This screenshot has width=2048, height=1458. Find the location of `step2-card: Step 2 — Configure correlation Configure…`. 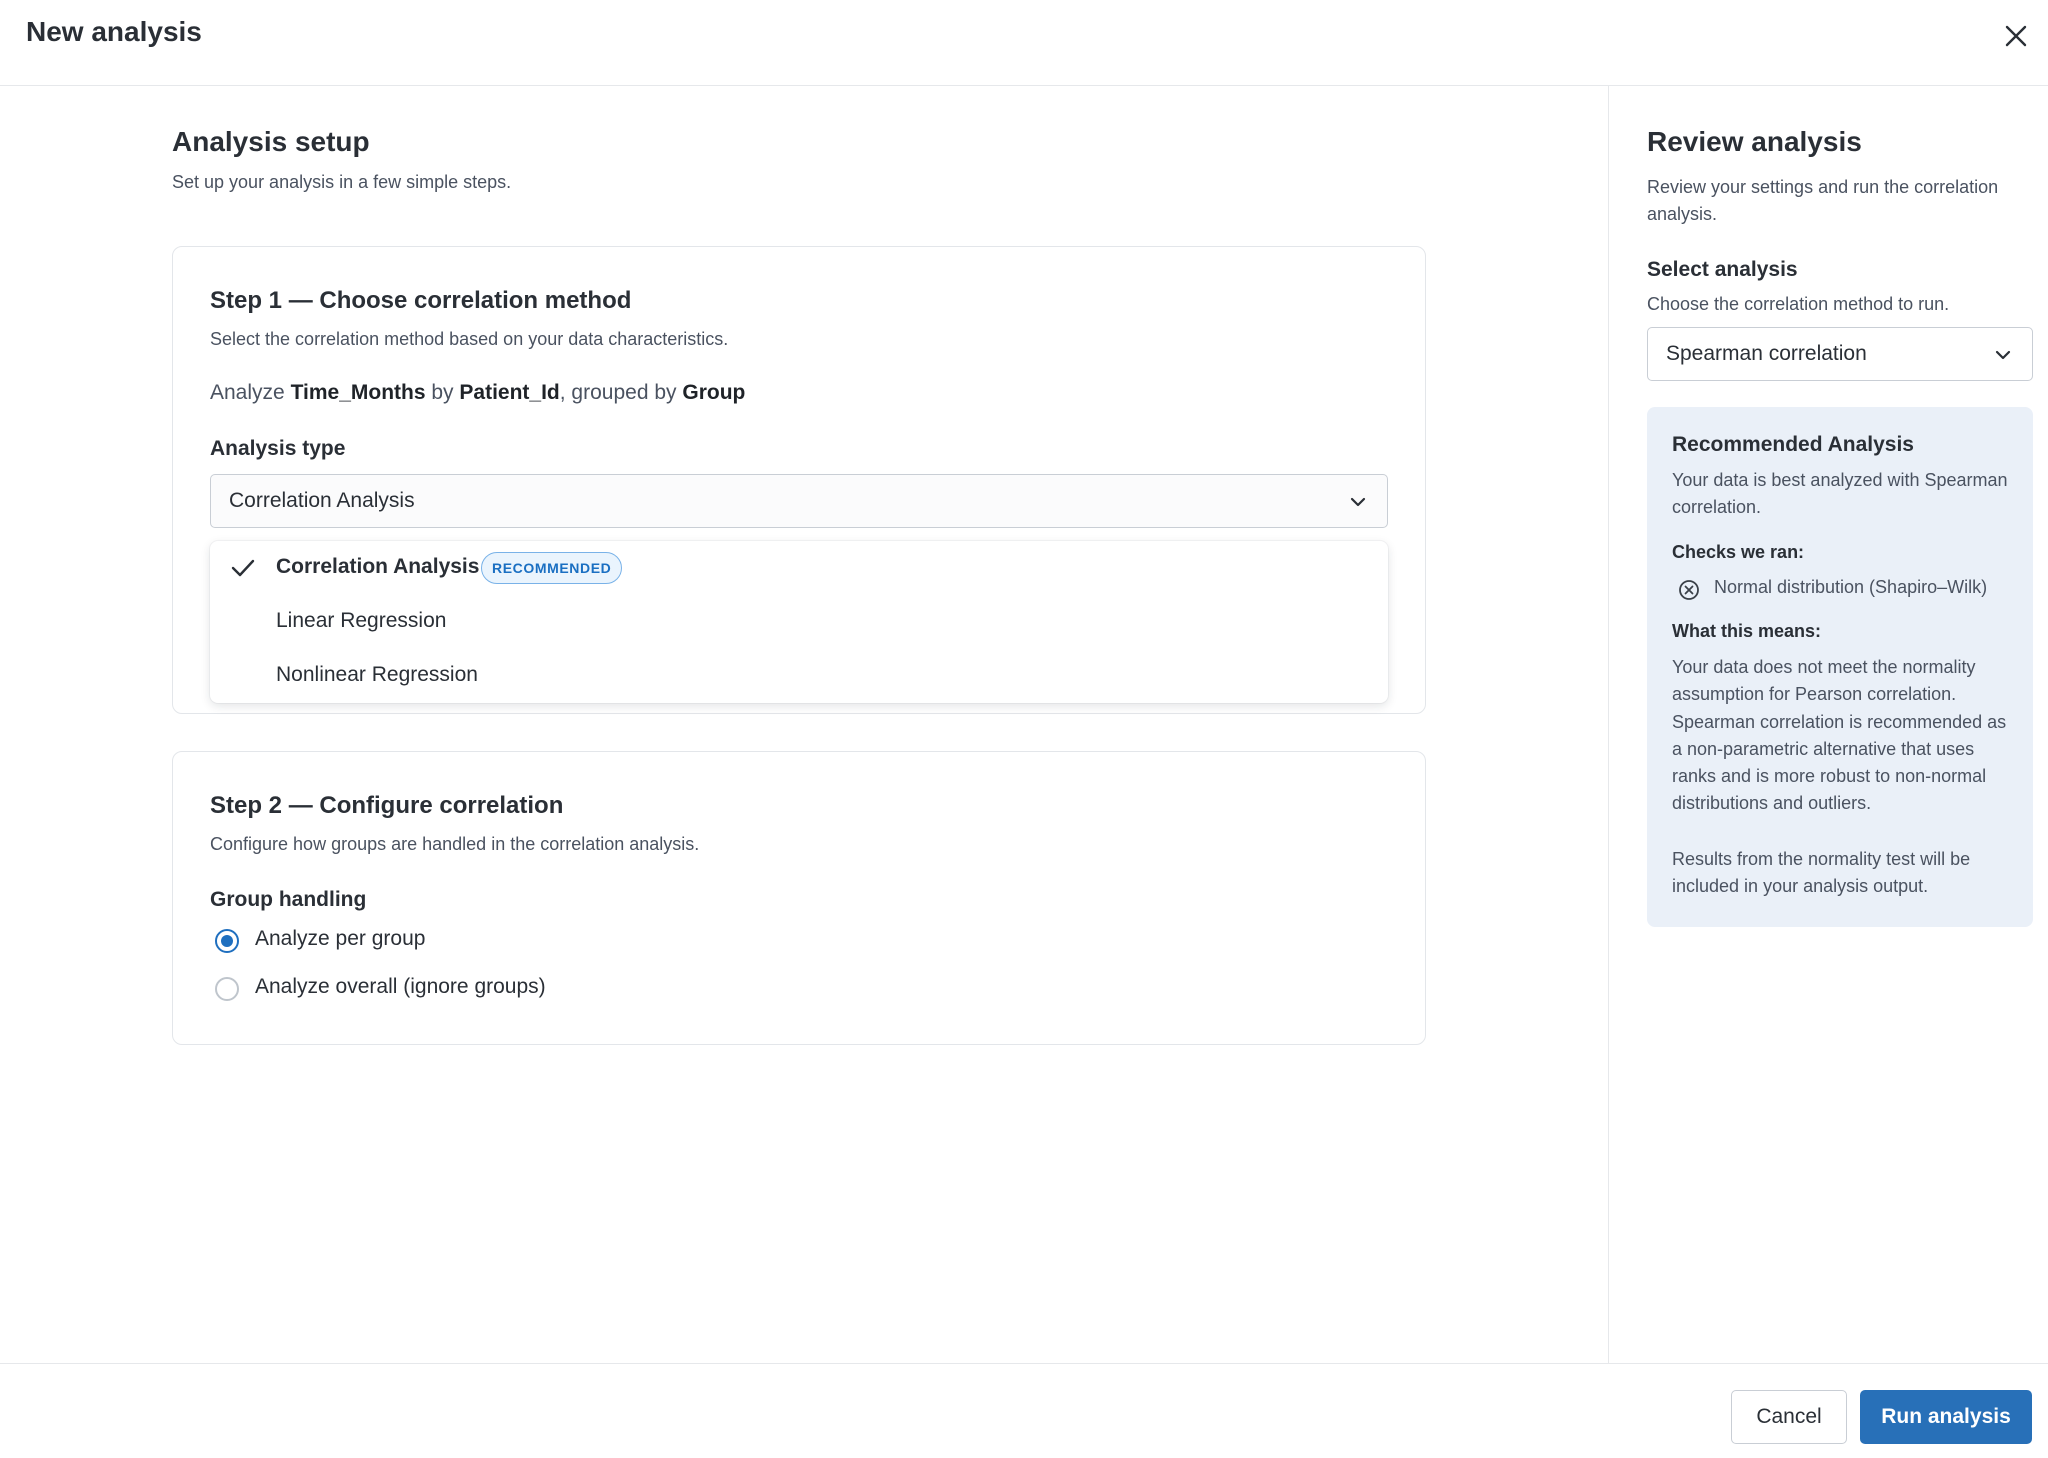

step2-card: Step 2 — Configure correlation Configure… is located at coordinates (799, 898).